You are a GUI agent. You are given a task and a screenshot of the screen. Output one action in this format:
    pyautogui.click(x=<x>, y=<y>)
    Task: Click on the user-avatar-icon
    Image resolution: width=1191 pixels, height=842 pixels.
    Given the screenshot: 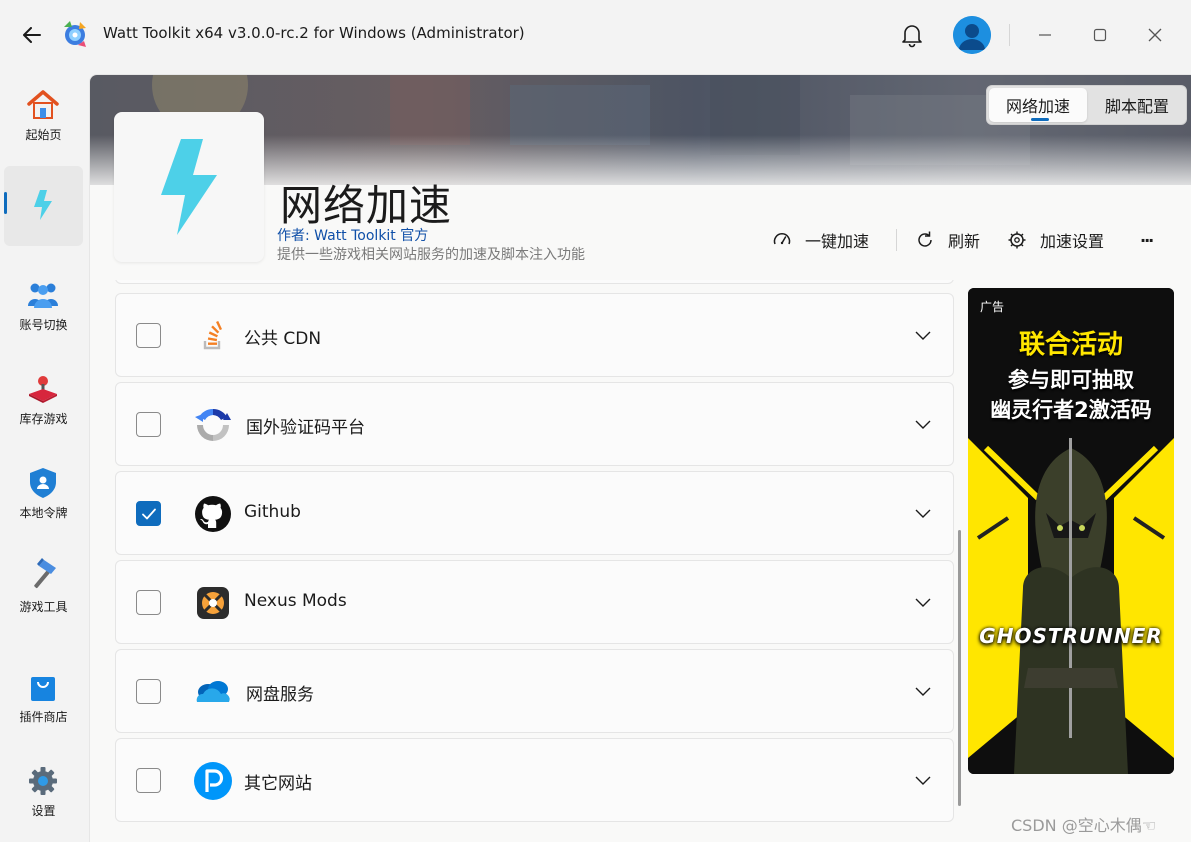 What is the action you would take?
    pyautogui.click(x=972, y=35)
    